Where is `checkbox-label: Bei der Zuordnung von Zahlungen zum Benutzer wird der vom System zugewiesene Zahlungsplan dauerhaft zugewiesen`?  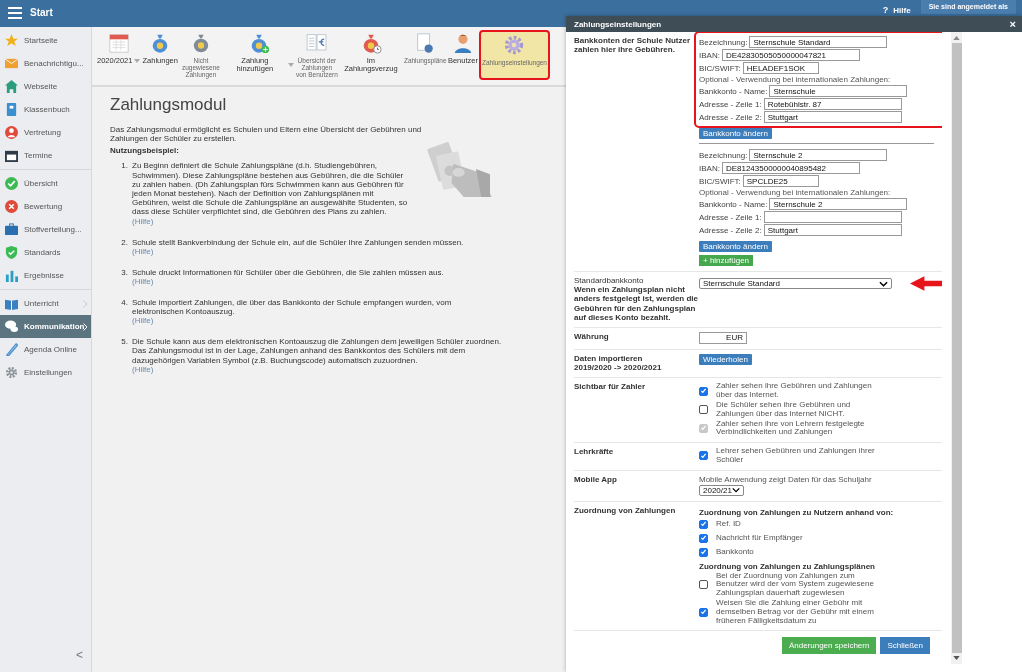 checkbox-label: Bei der Zuordnung von Zahlungen zum Benutzer wird der vom System zugewiesene Zahlungsplan dauerhaft zugewiesen is located at coordinates (795, 585).